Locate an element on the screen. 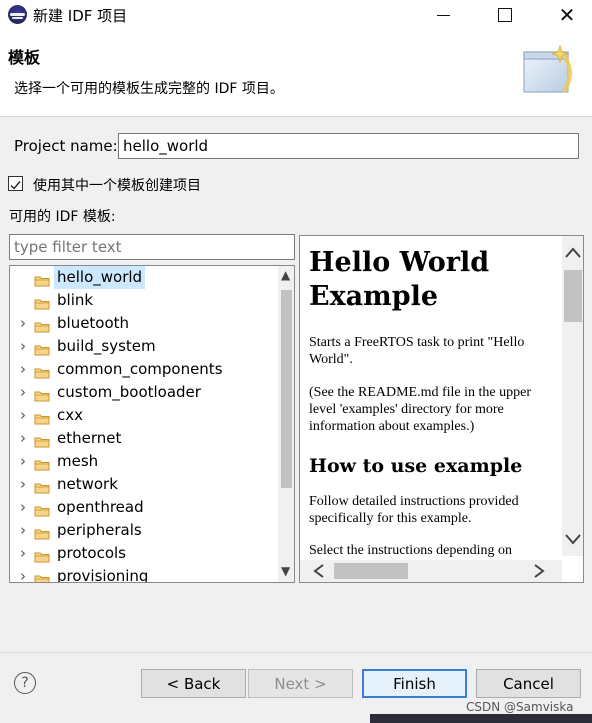  window-title: 新建 IDF 项目 is located at coordinates (80, 16).